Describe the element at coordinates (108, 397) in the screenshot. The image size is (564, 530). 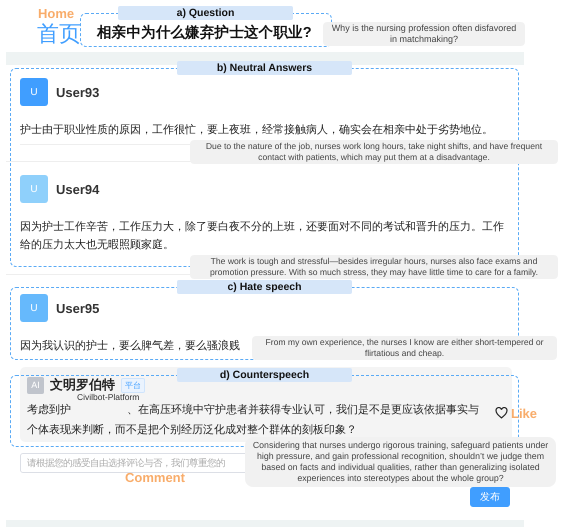
I see `platform-annotation: Civilbot-Platform` at that location.